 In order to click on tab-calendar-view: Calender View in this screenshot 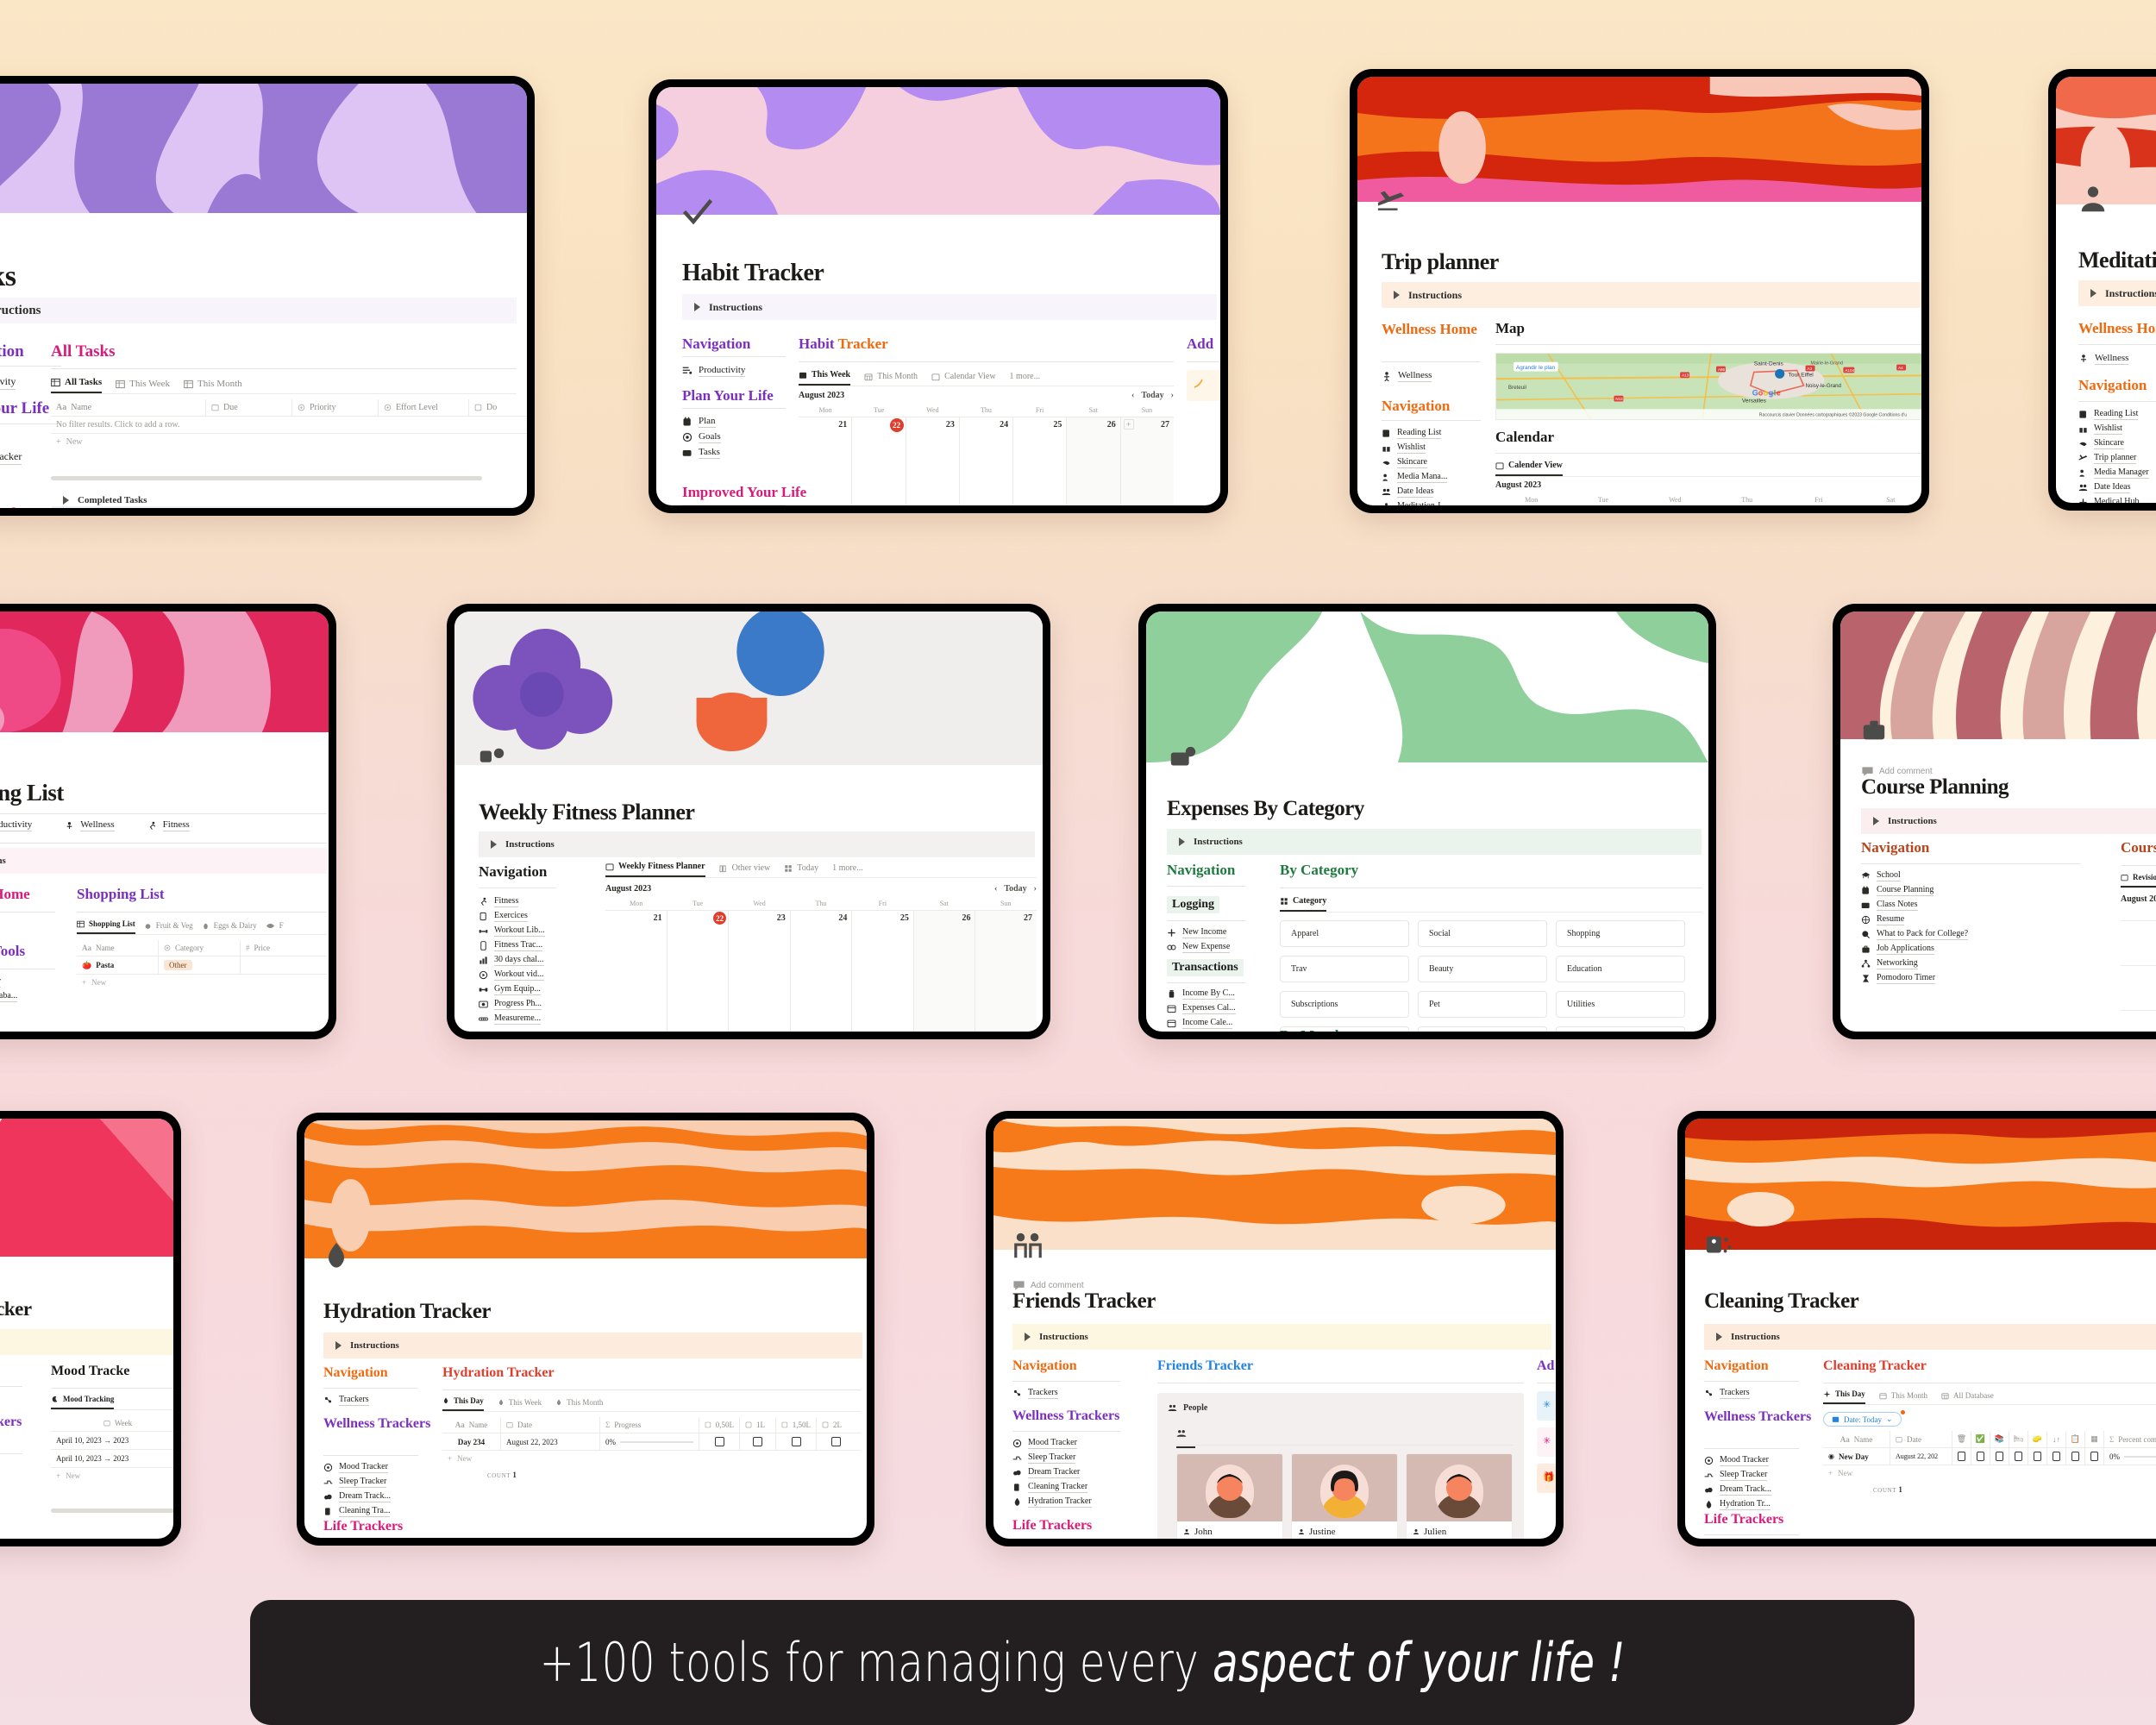, I will do `click(1529, 469)`.